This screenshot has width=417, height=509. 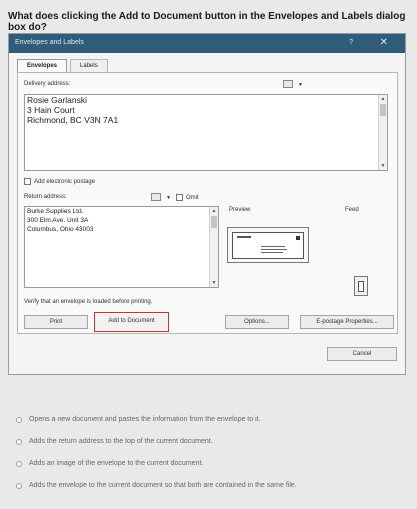 What do you see at coordinates (384, 42) in the screenshot?
I see `close-icon: ✕` at bounding box center [384, 42].